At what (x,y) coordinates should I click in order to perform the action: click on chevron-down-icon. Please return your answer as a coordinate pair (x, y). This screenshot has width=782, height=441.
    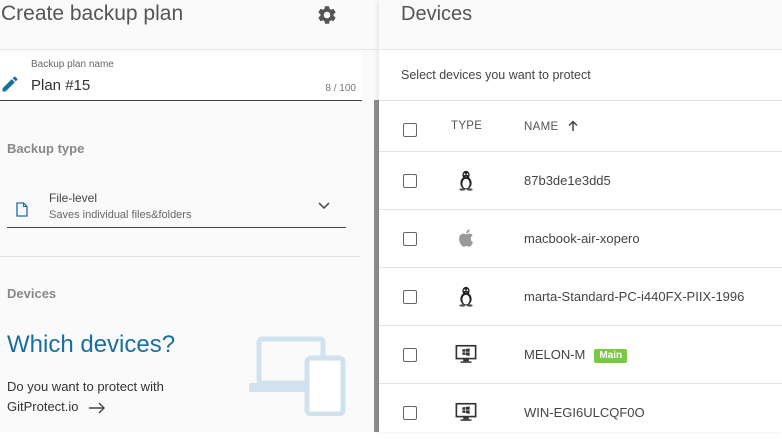
    Looking at the image, I should click on (324, 205).